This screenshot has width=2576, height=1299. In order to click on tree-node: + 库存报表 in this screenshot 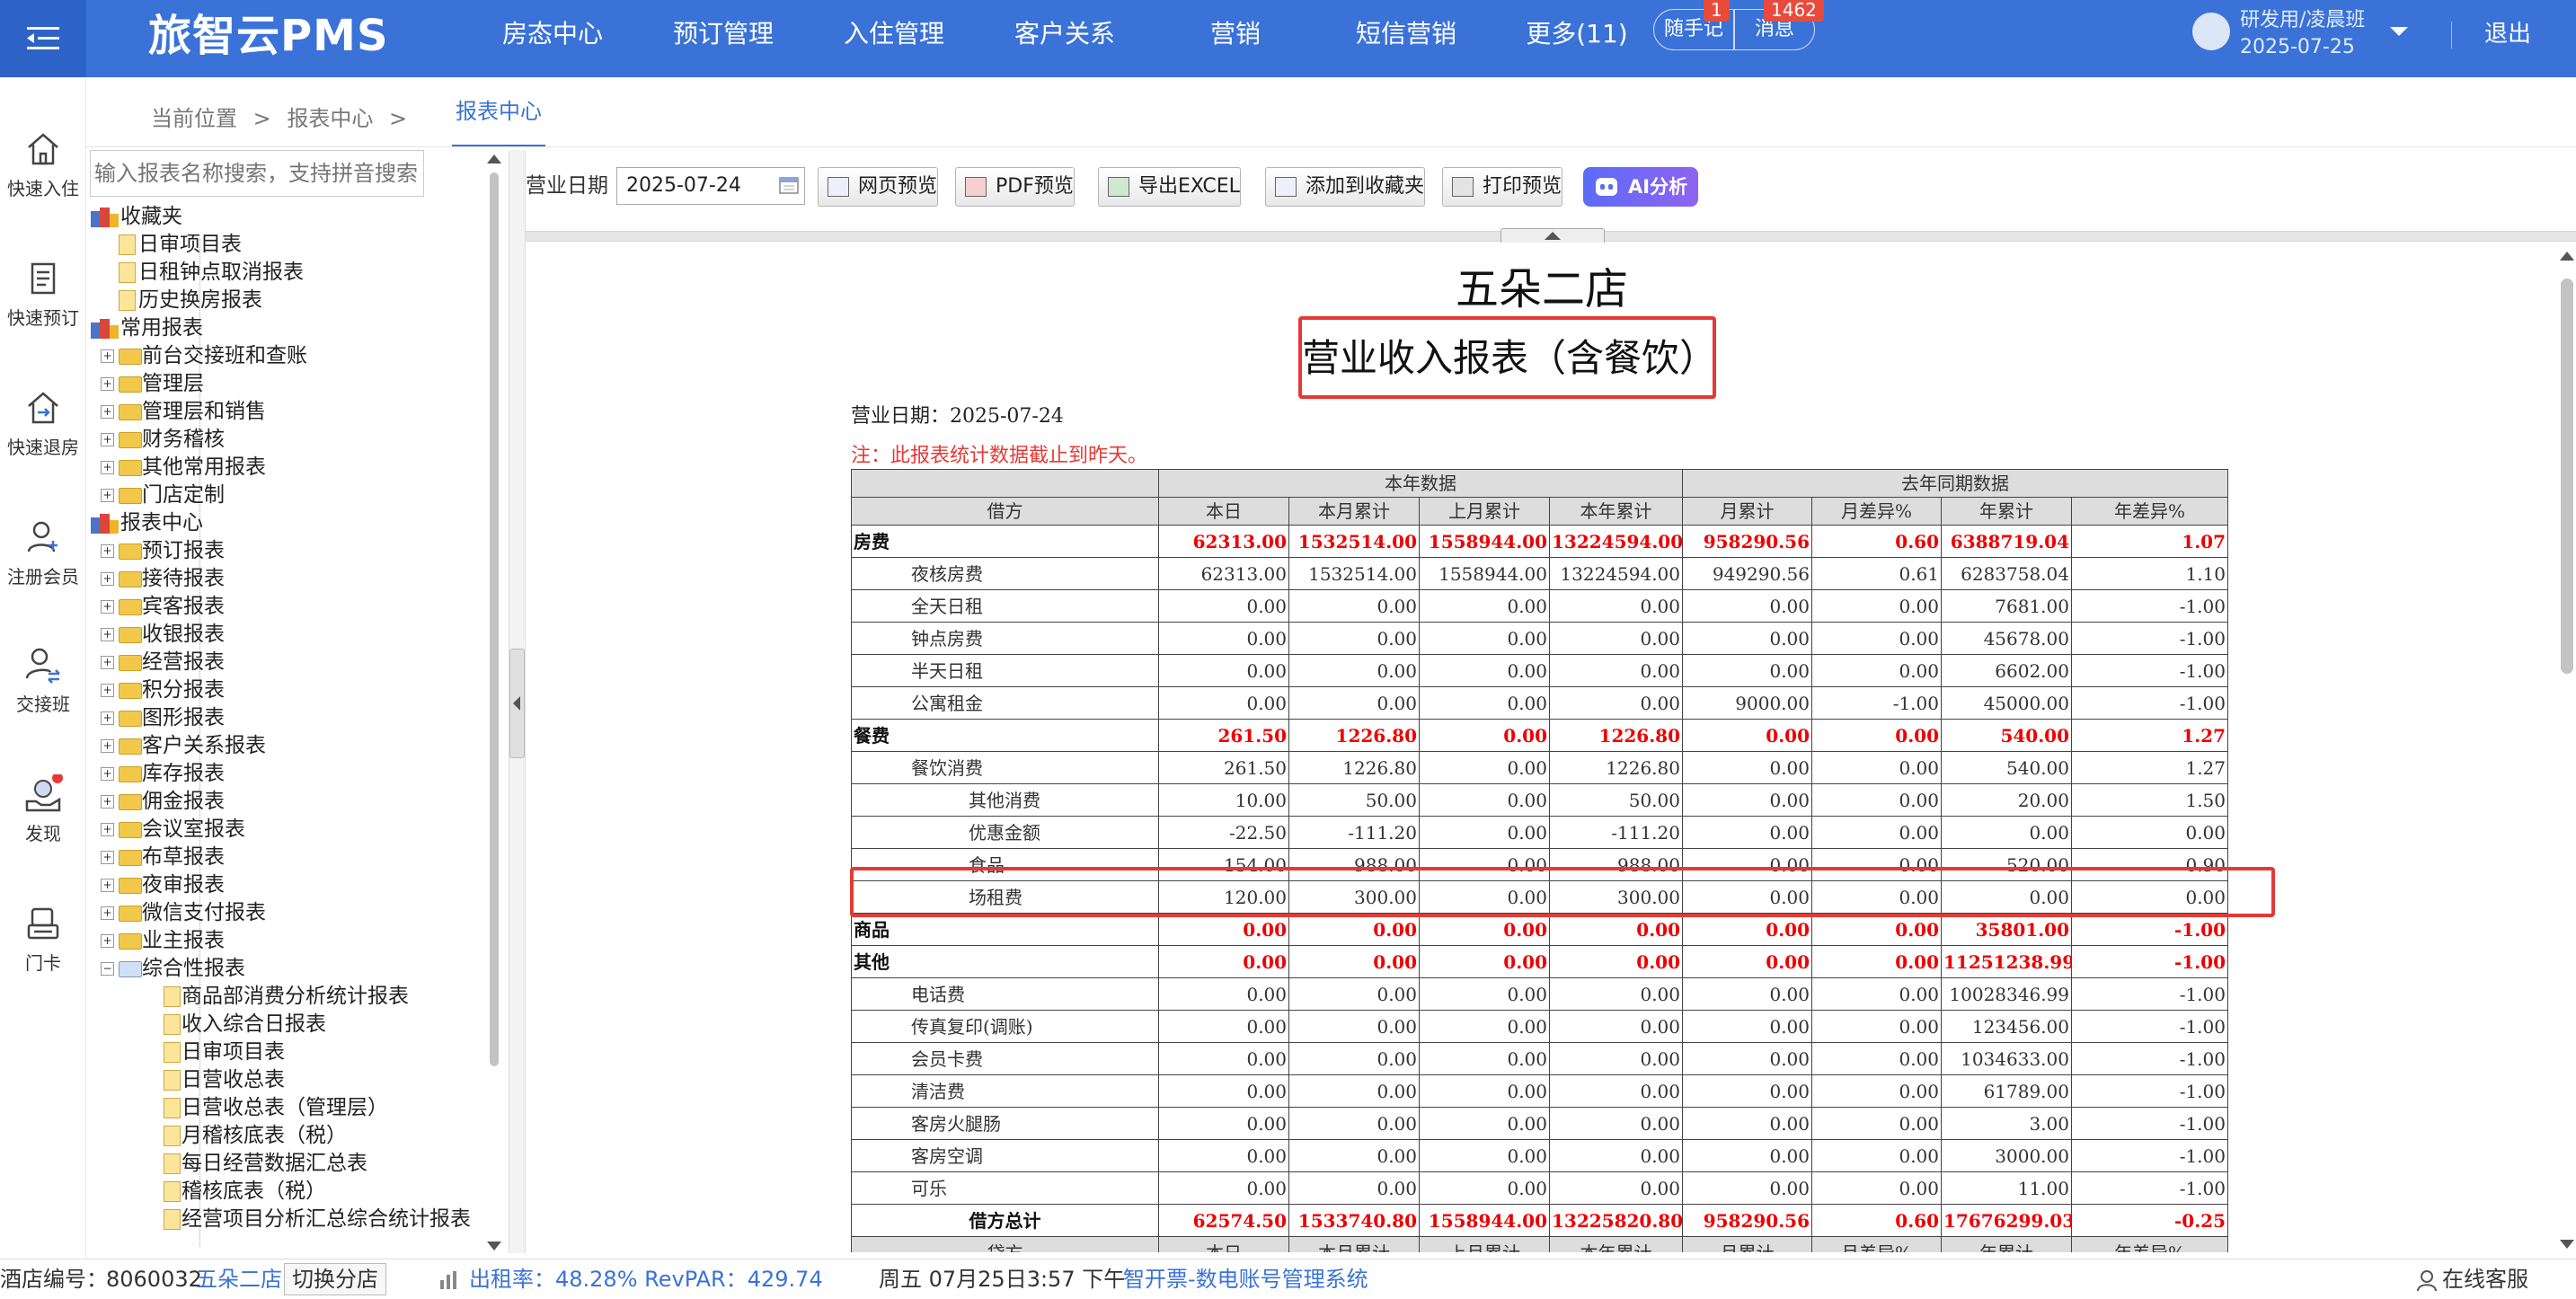, I will do `click(284, 774)`.